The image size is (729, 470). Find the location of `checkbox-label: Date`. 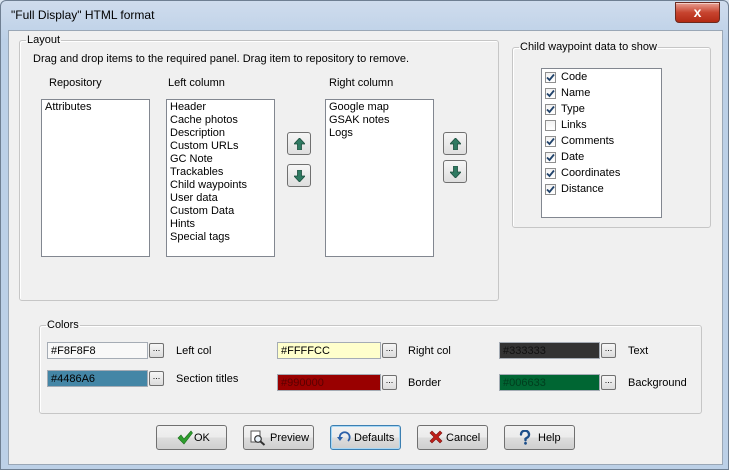

checkbox-label: Date is located at coordinates (573, 157).